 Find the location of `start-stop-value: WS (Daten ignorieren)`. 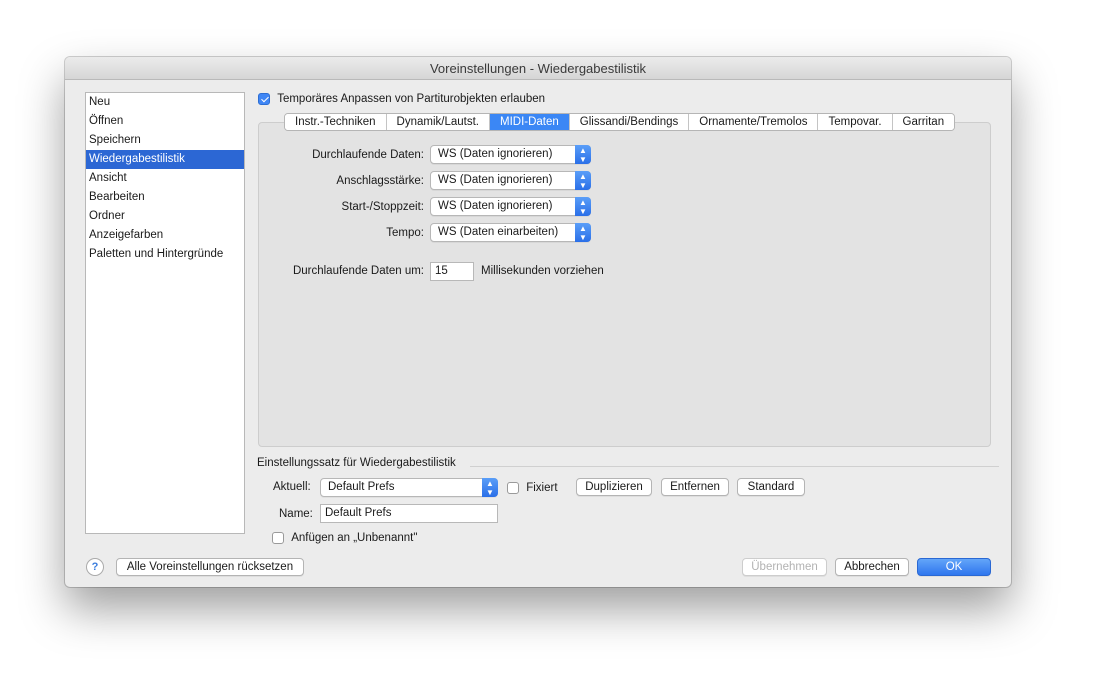

start-stop-value: WS (Daten ignorieren) is located at coordinates (495, 206).